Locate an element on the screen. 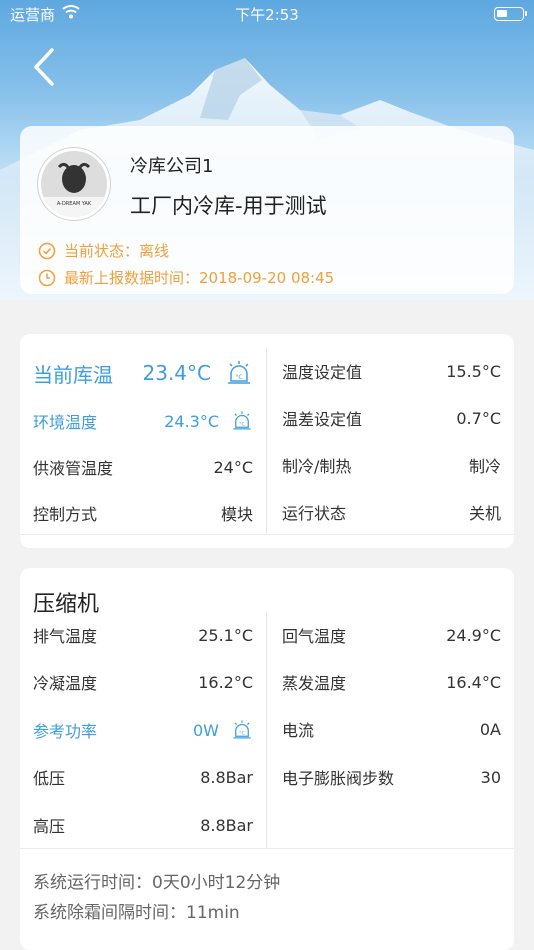 This screenshot has width=534, height=950. mode-value: 制冷 is located at coordinates (484, 466).